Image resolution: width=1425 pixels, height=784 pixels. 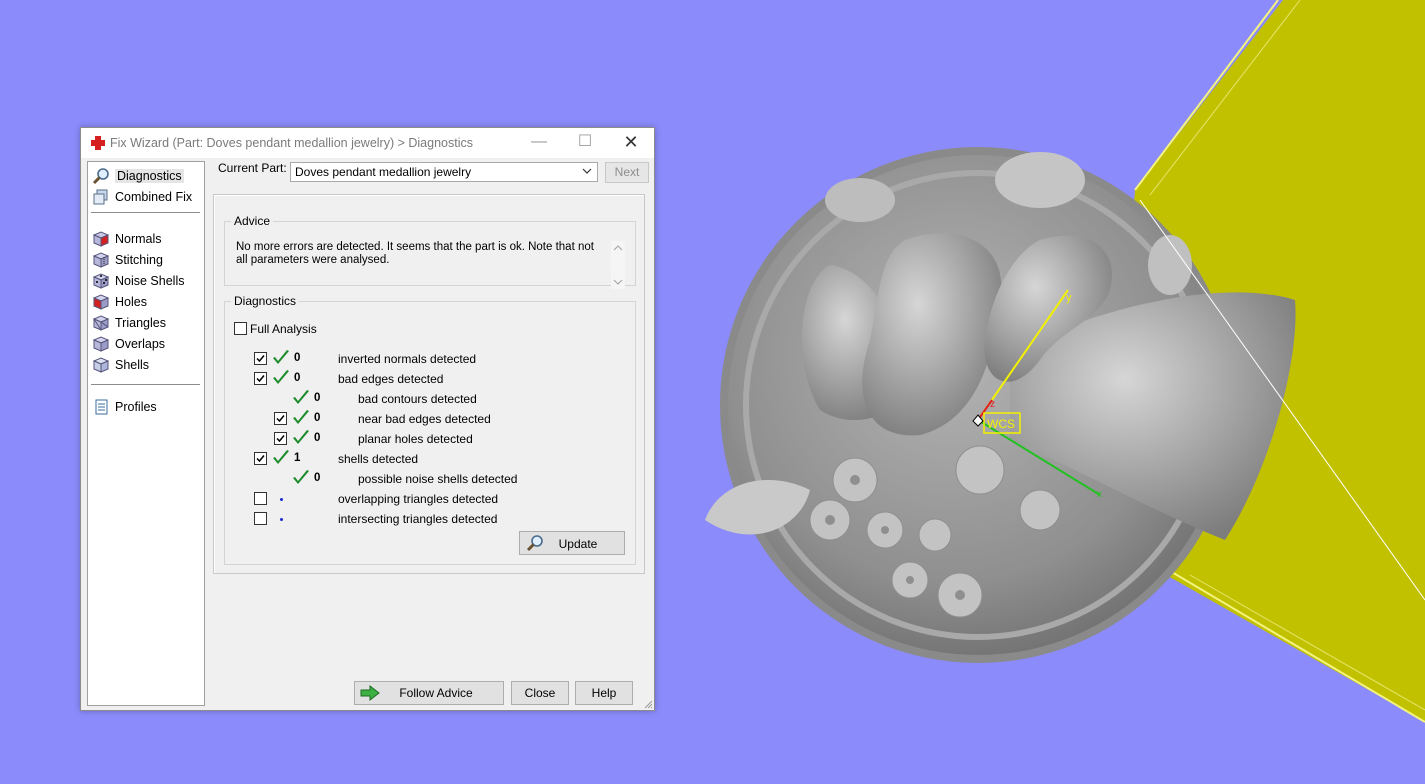 I want to click on nav-item-overlaps: Overlaps, so click(x=146, y=344).